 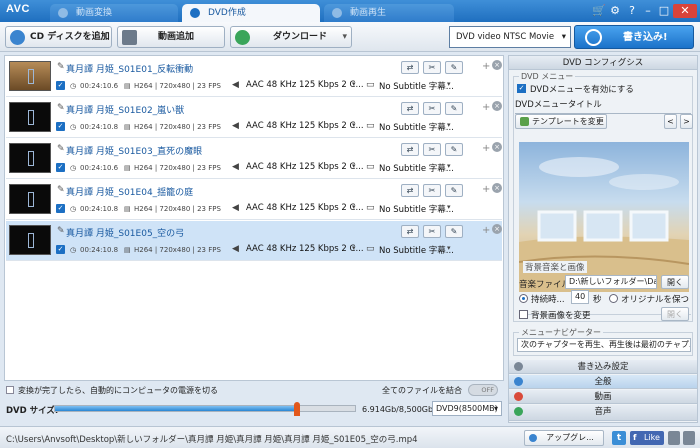 I want to click on close-icon: ✕, so click(x=685, y=11).